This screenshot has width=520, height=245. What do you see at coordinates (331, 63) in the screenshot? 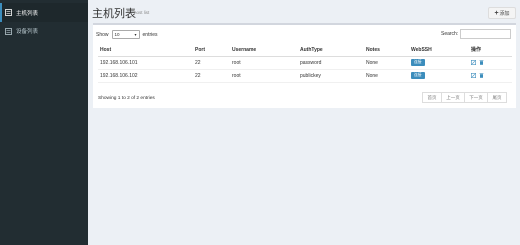
I see `authtype-cell: password` at bounding box center [331, 63].